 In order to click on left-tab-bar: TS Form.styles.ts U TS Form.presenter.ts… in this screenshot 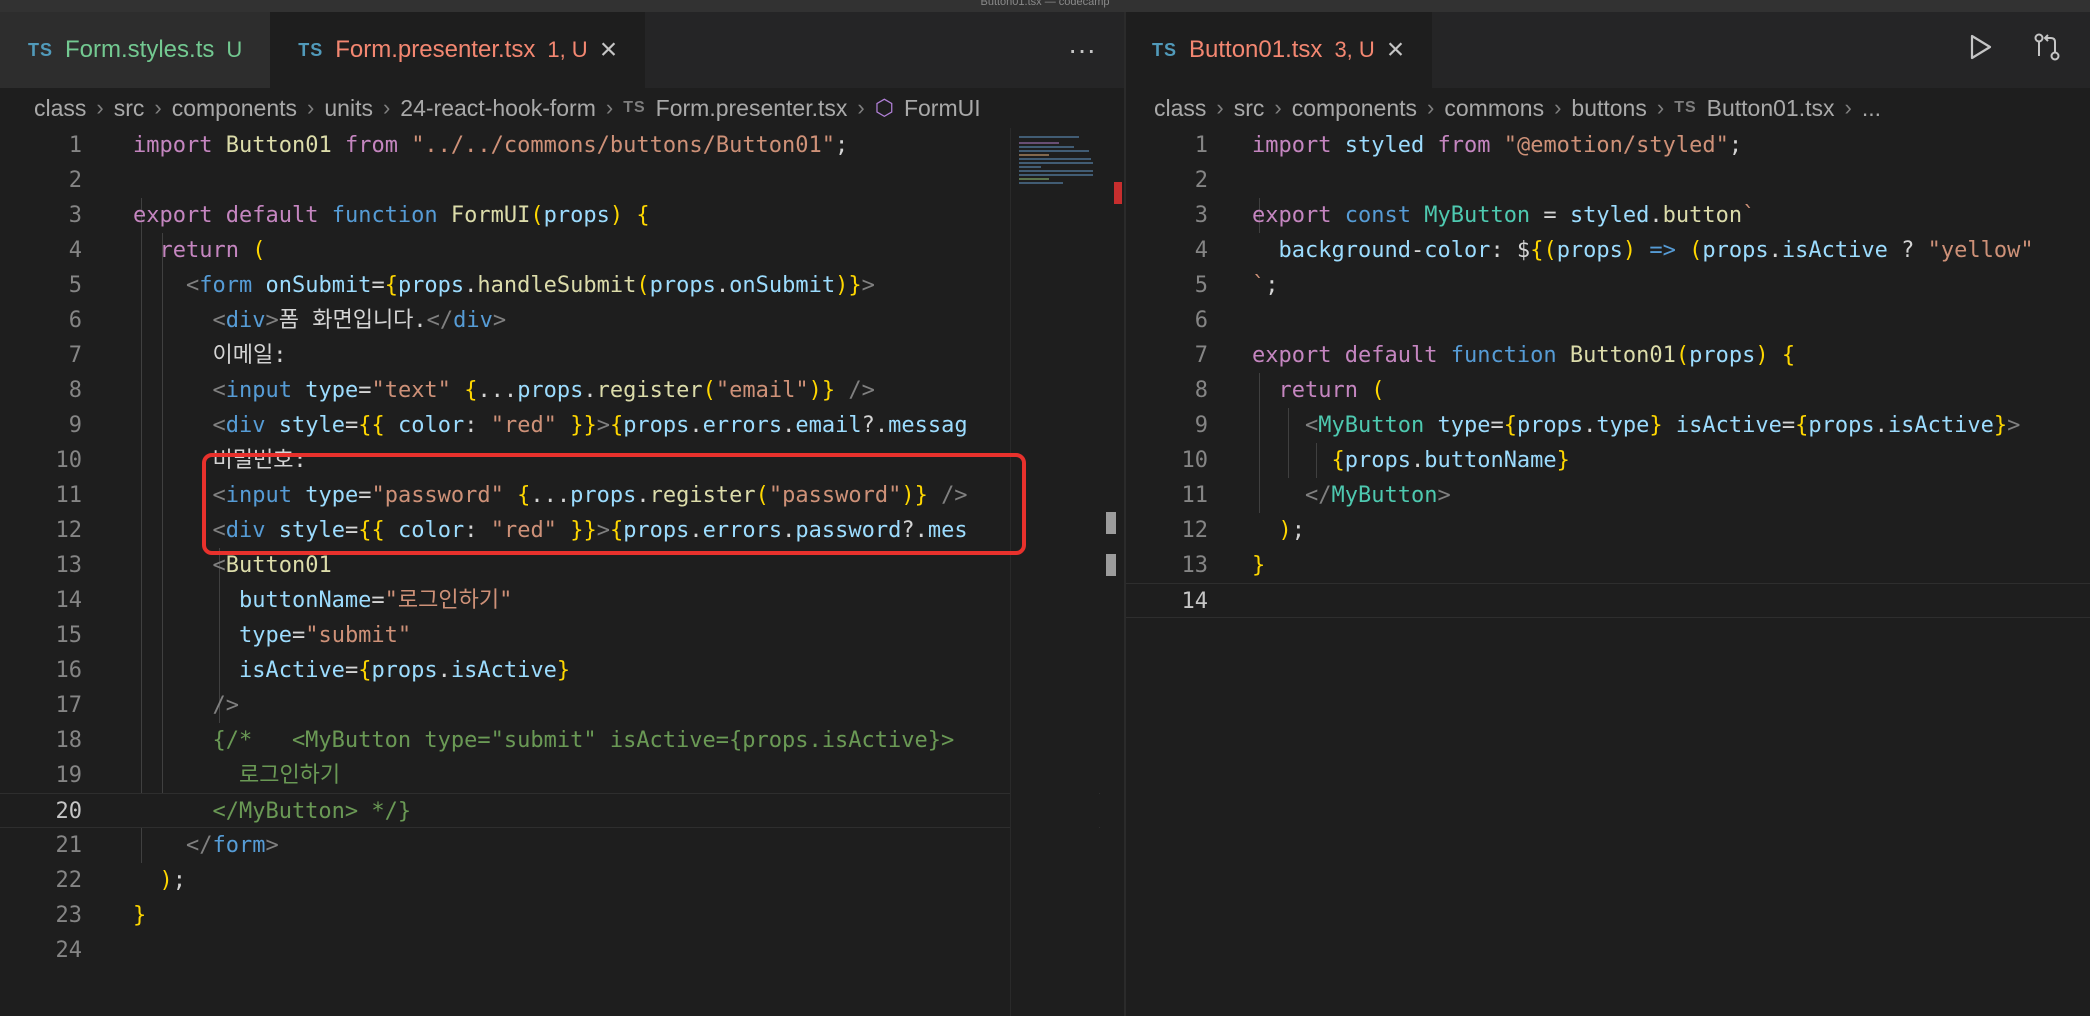, I will do `click(562, 50)`.